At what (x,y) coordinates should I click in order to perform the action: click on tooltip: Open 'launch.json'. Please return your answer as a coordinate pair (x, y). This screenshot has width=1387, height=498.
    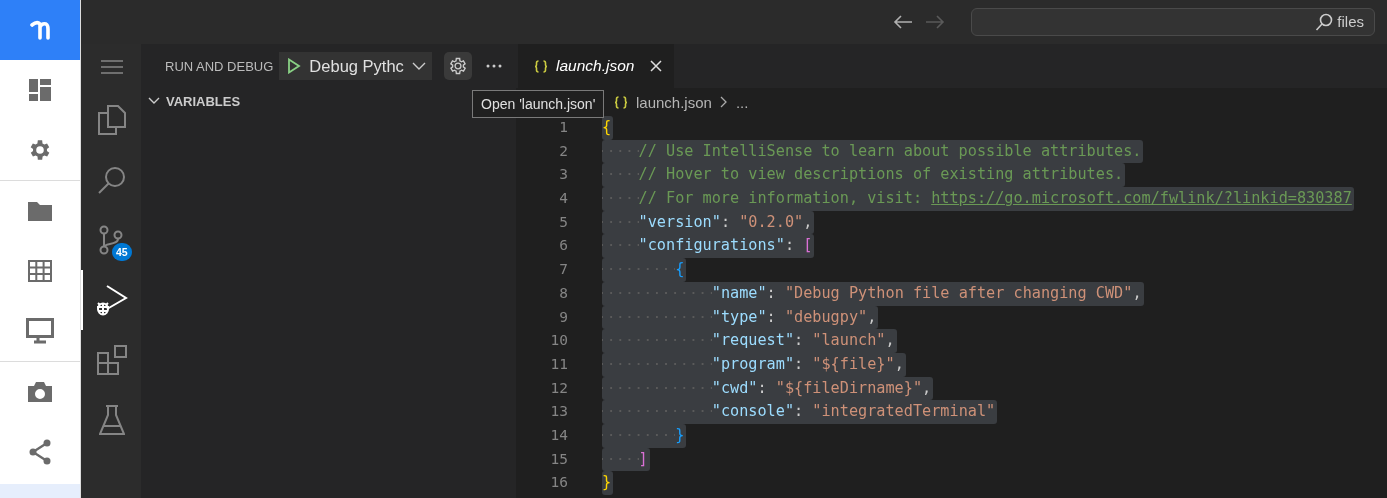
    Looking at the image, I should click on (538, 104).